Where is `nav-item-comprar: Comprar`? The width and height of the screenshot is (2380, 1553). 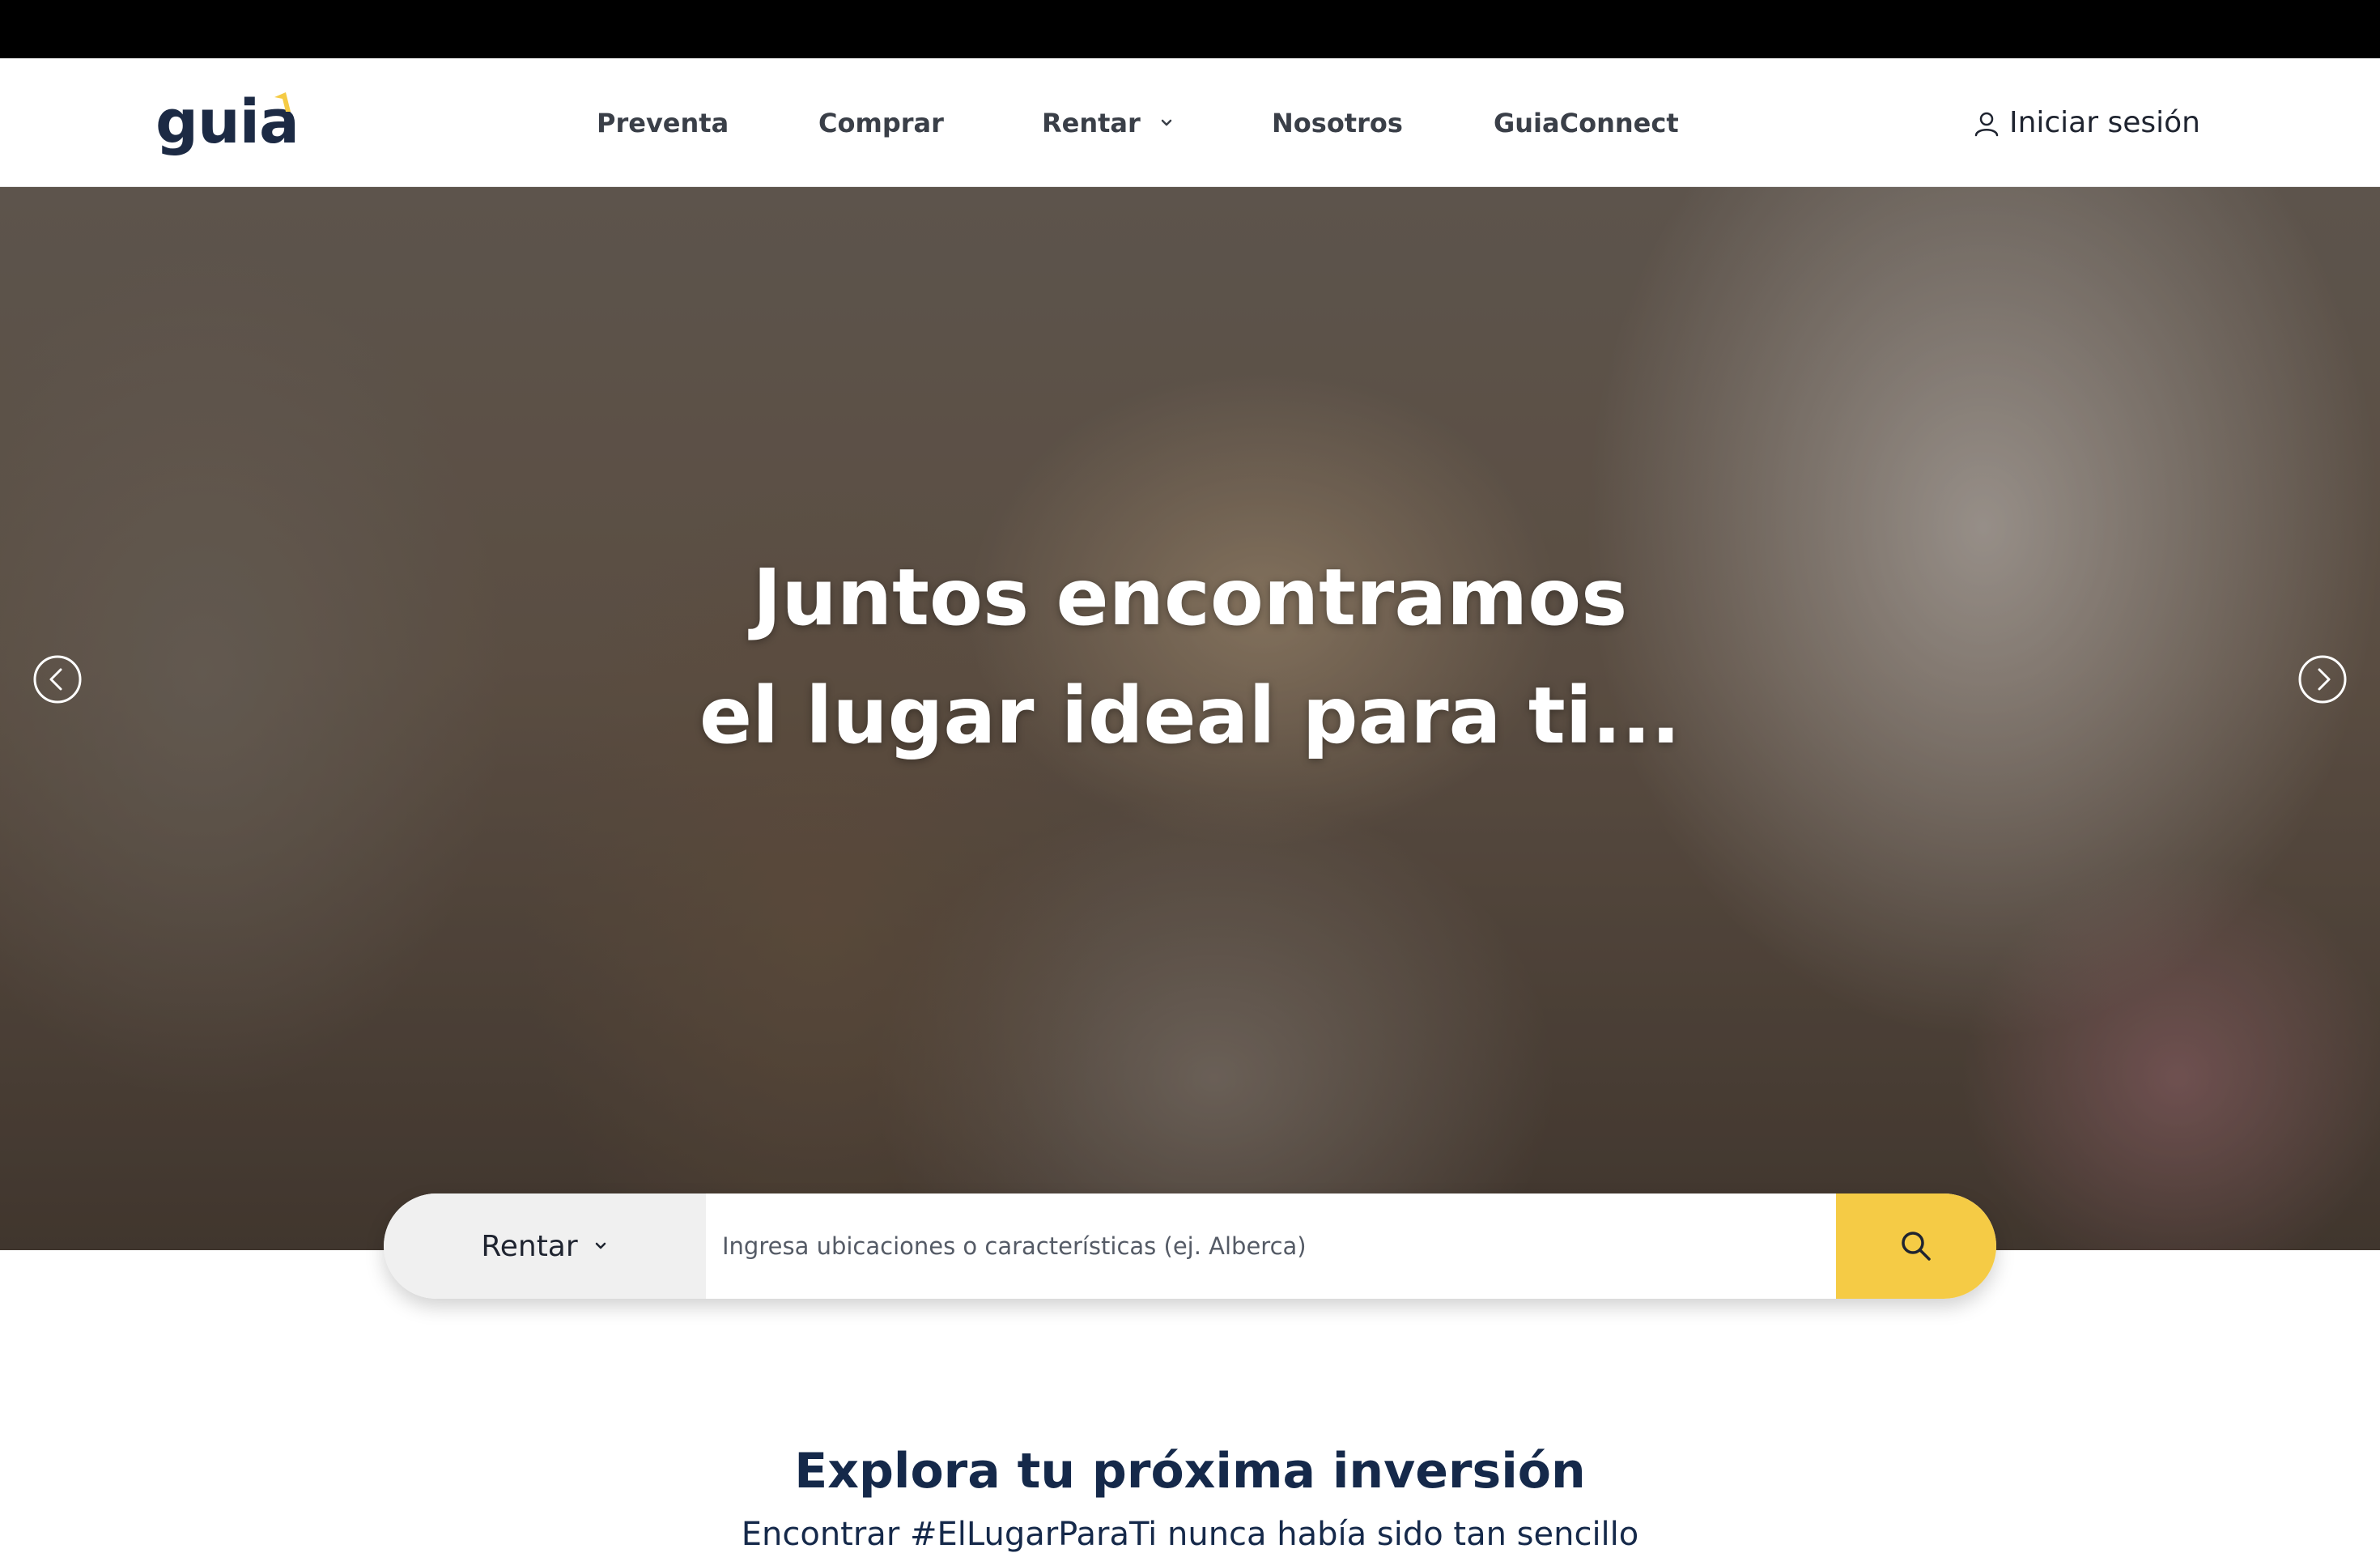
nav-item-comprar: Comprar is located at coordinates (881, 123).